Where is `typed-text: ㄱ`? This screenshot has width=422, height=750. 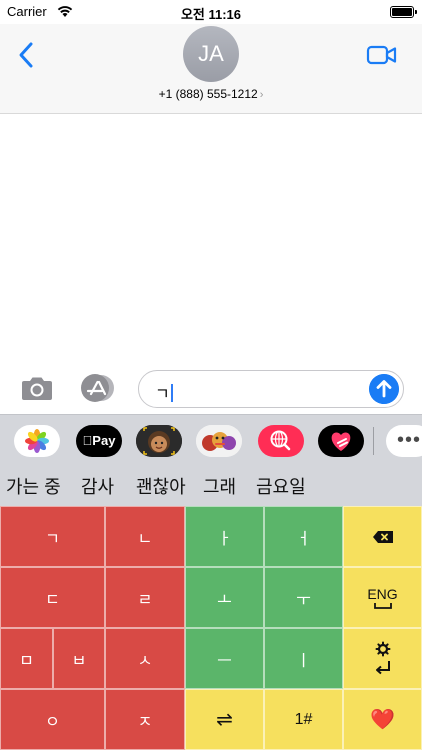
typed-text: ㄱ is located at coordinates (162, 394).